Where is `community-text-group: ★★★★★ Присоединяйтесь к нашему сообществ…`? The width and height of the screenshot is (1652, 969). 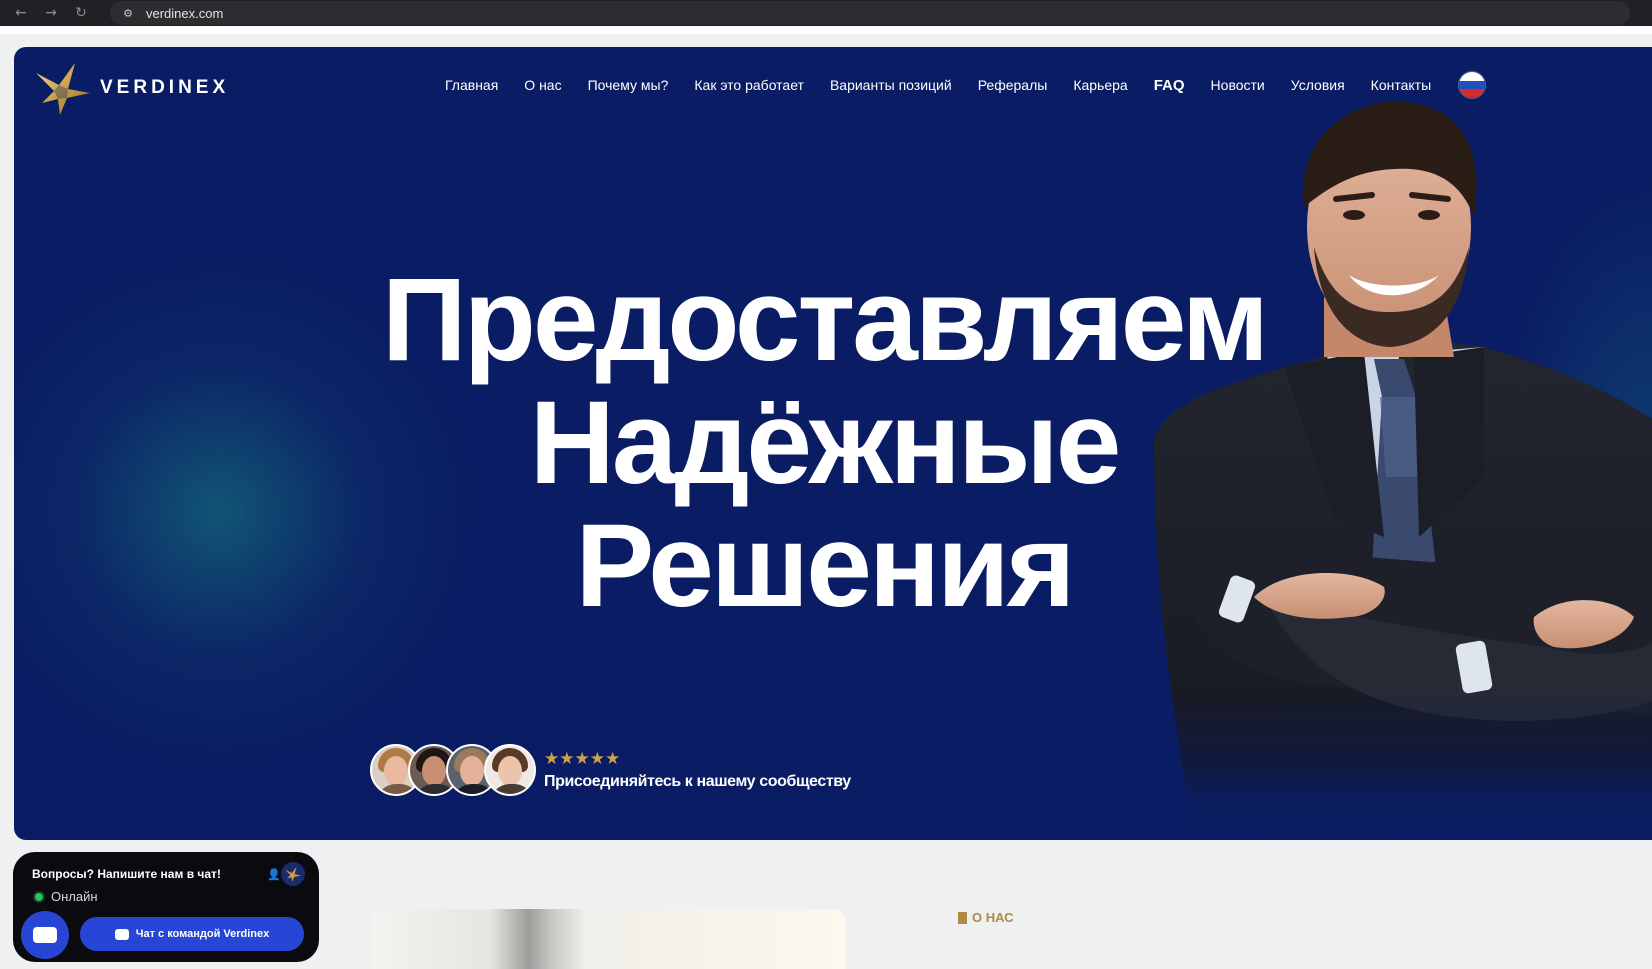
community-text-group: ★★★★★ Присоединяйтесь к нашему сообществ… is located at coordinates (697, 770).